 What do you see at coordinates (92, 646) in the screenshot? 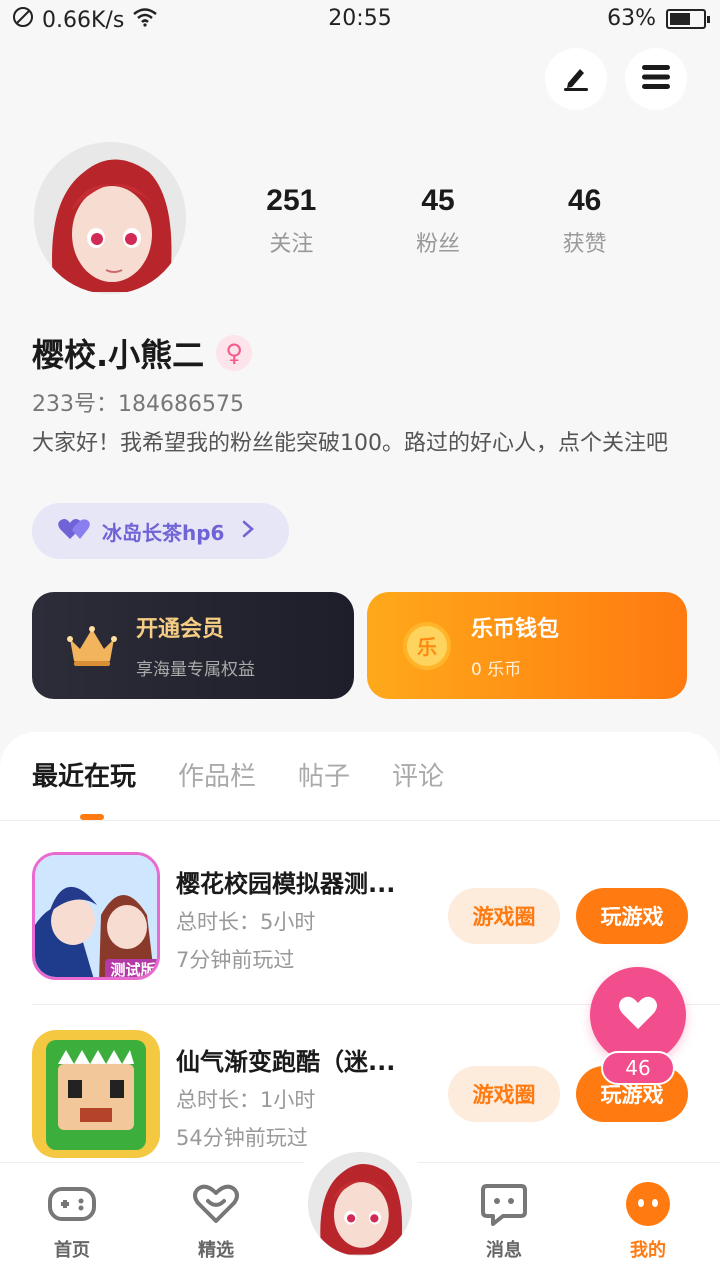
I see `crown-icon` at bounding box center [92, 646].